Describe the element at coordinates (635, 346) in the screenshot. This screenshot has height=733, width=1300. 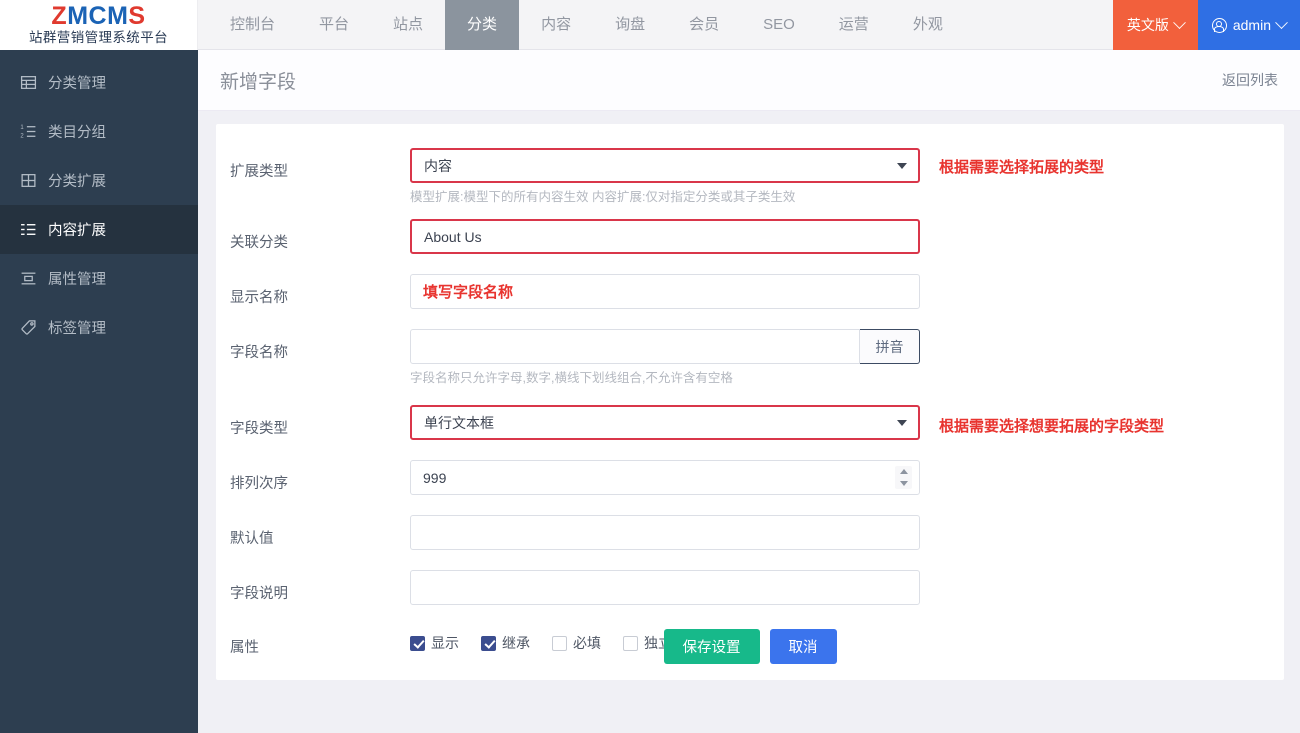
I see `field-name-input` at that location.